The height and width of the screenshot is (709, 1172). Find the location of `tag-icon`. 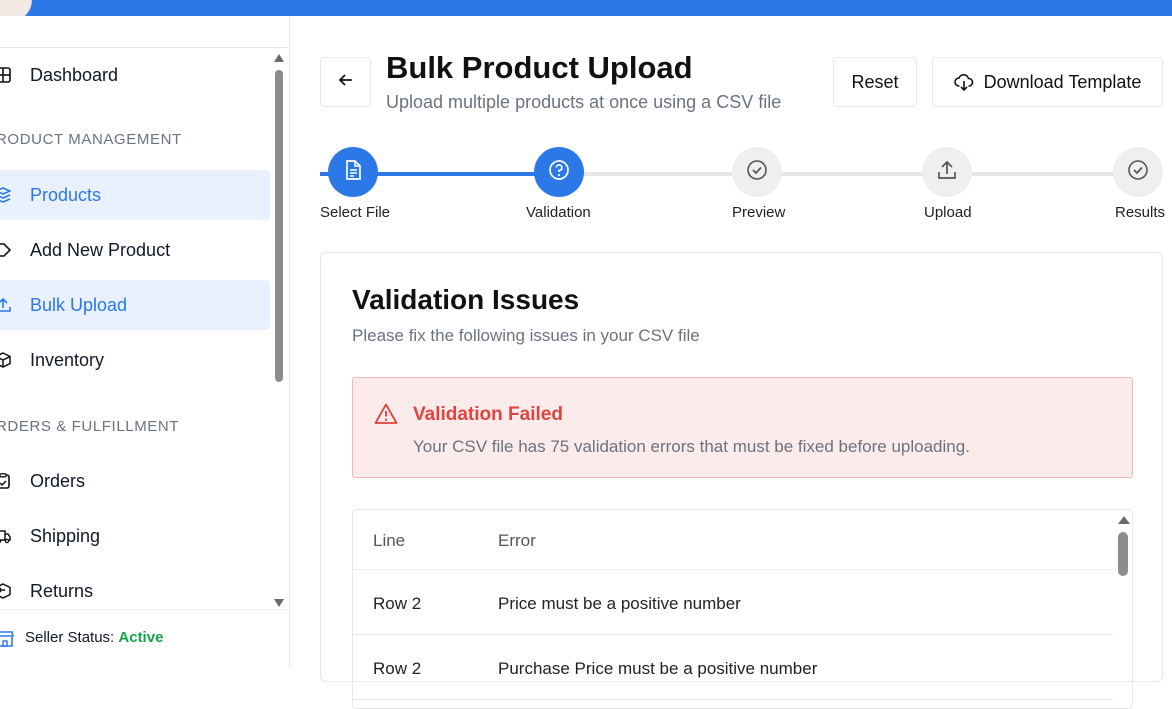

tag-icon is located at coordinates (6, 250).